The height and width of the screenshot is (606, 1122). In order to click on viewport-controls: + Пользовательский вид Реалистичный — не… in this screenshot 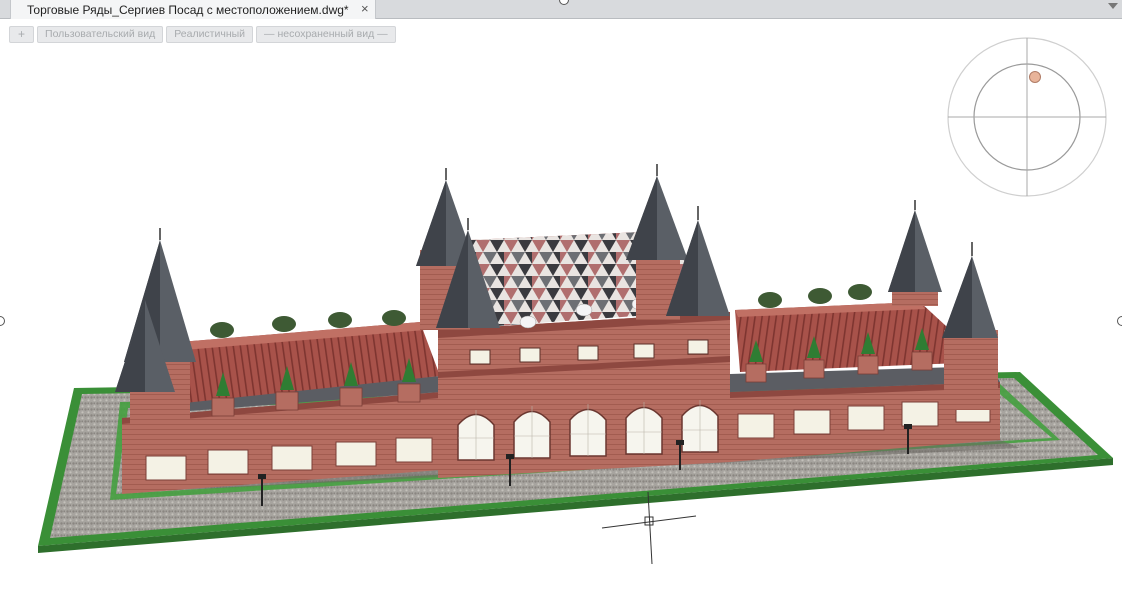, I will do `click(202, 34)`.